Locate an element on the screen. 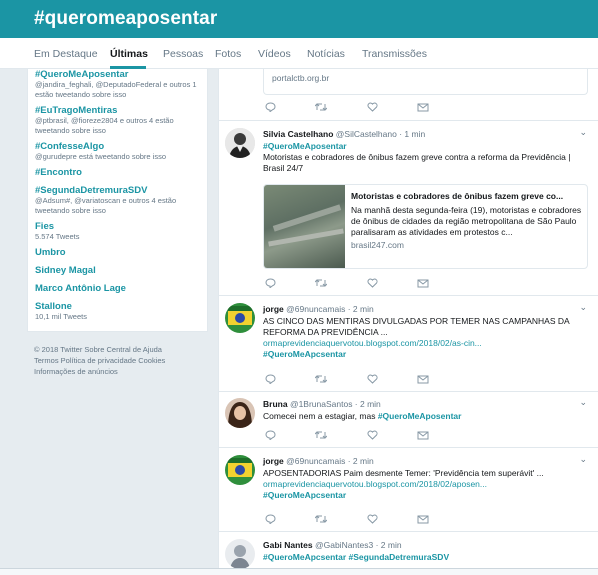  hashtag-link: #QueroMeApcsentar #SegundaDetremuraSDV is located at coordinates (425, 557).